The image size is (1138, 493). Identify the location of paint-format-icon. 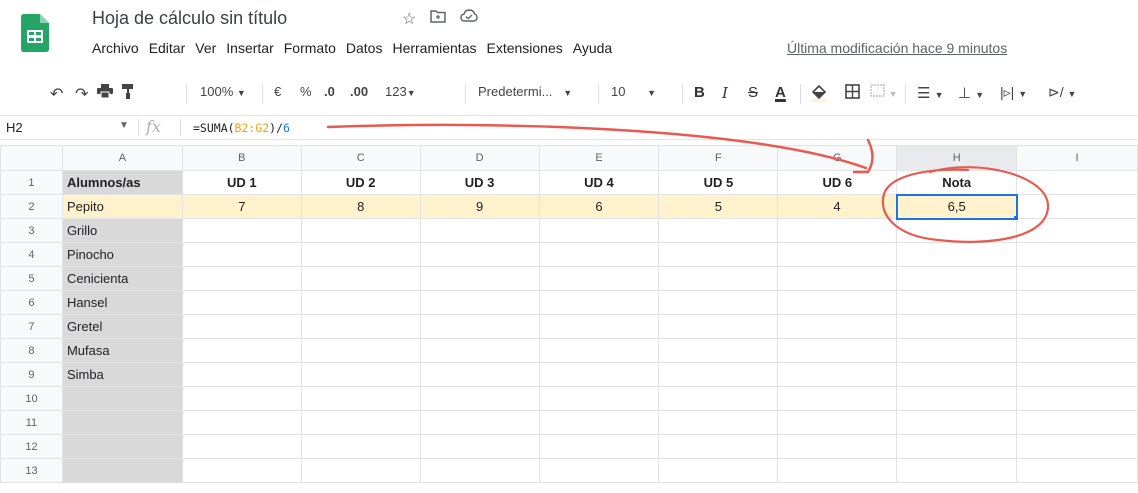
(128, 93).